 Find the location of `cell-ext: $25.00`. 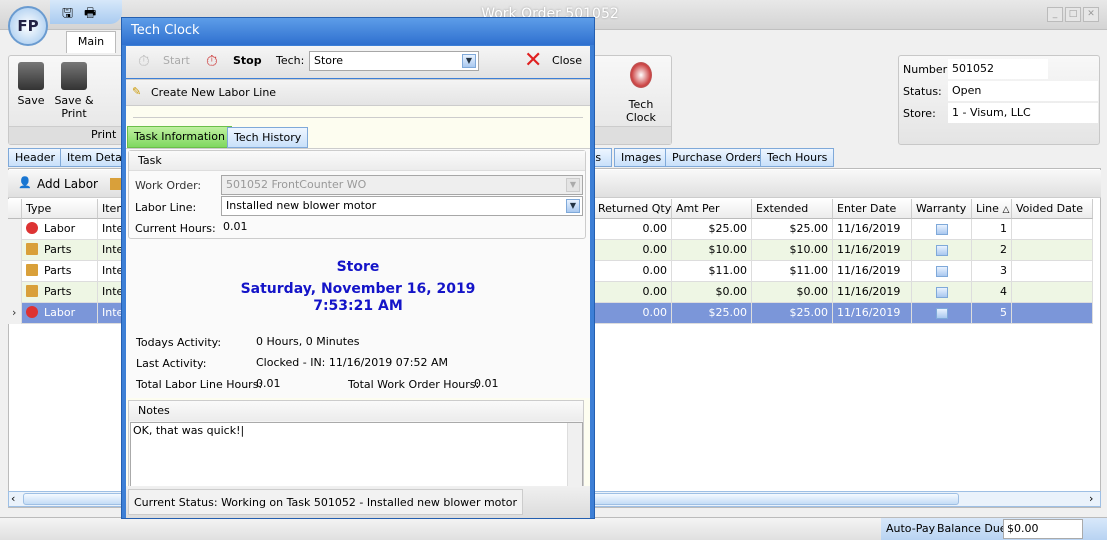

cell-ext: $25.00 is located at coordinates (792, 229).